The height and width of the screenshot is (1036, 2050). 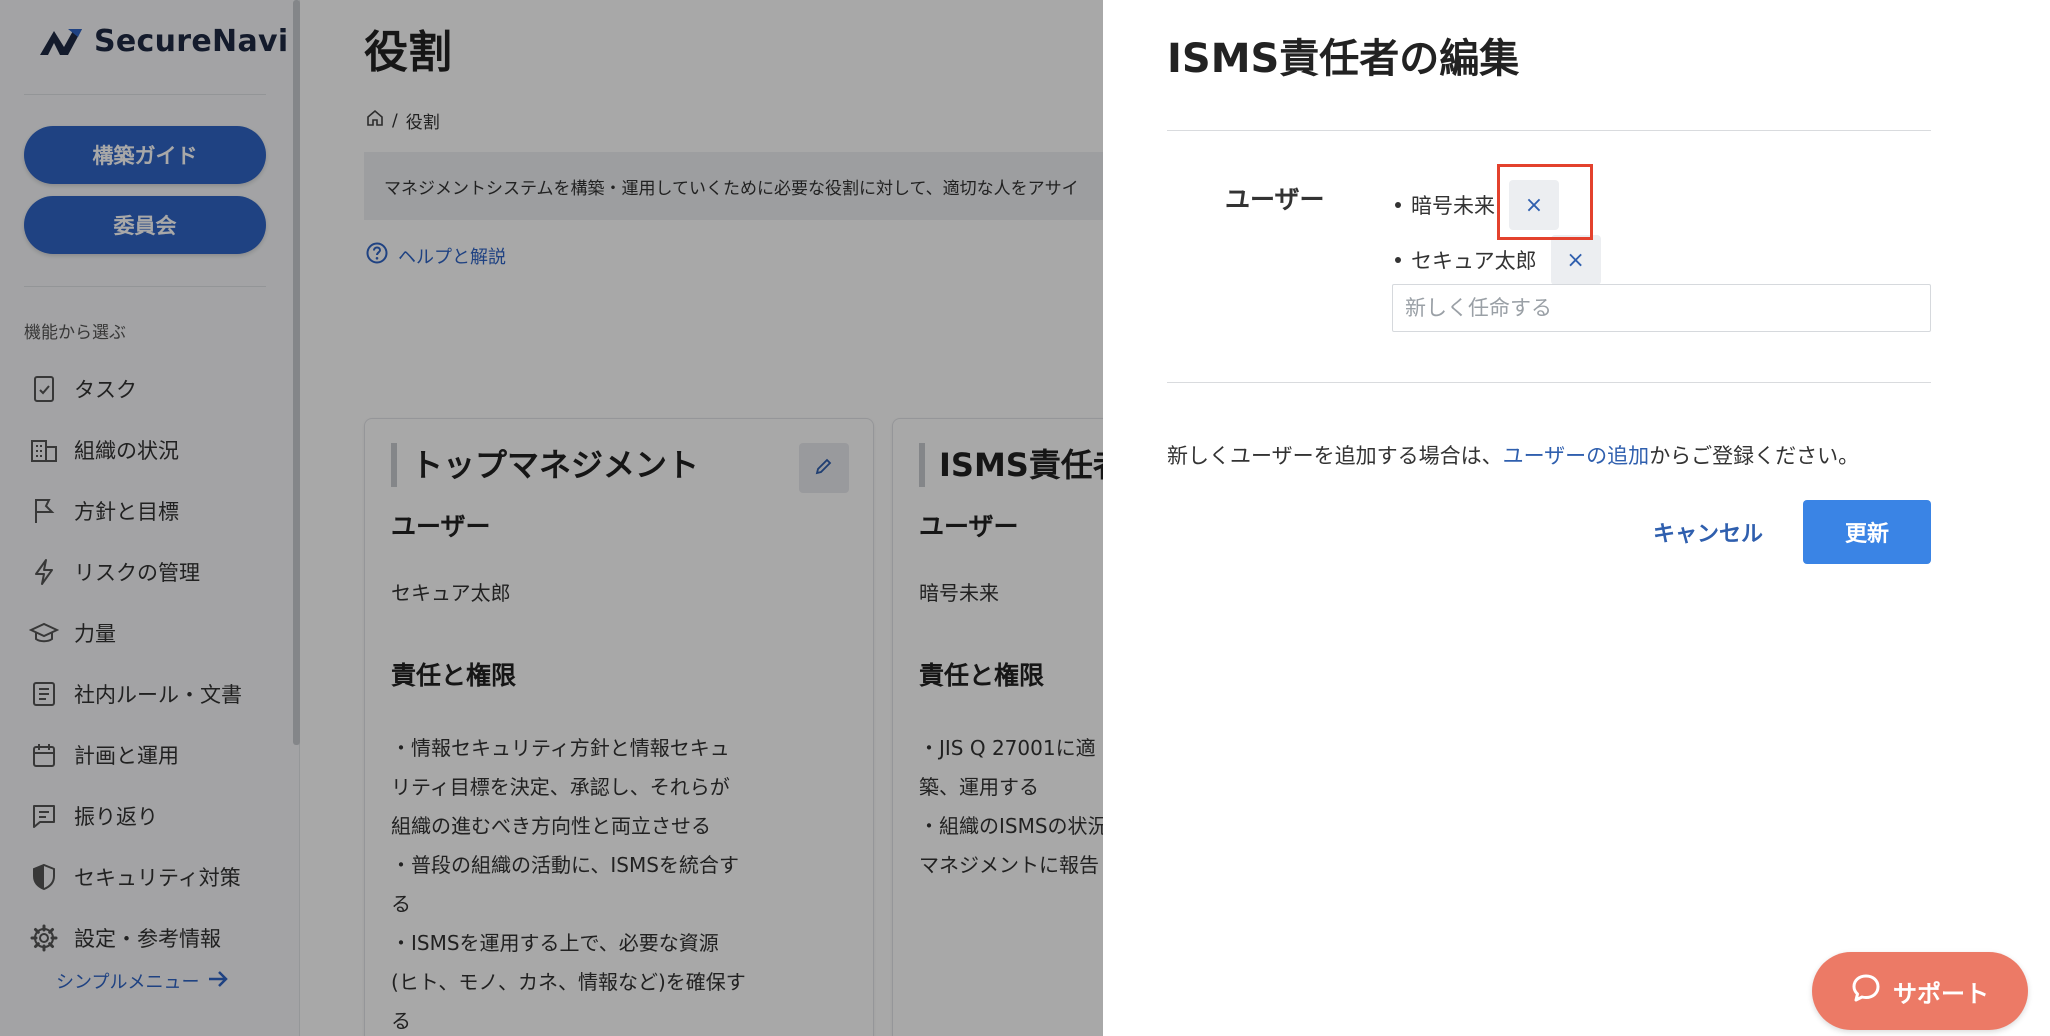 I want to click on note-prefix: 新しくユーザーを追加する場合は、, so click(x=1335, y=456).